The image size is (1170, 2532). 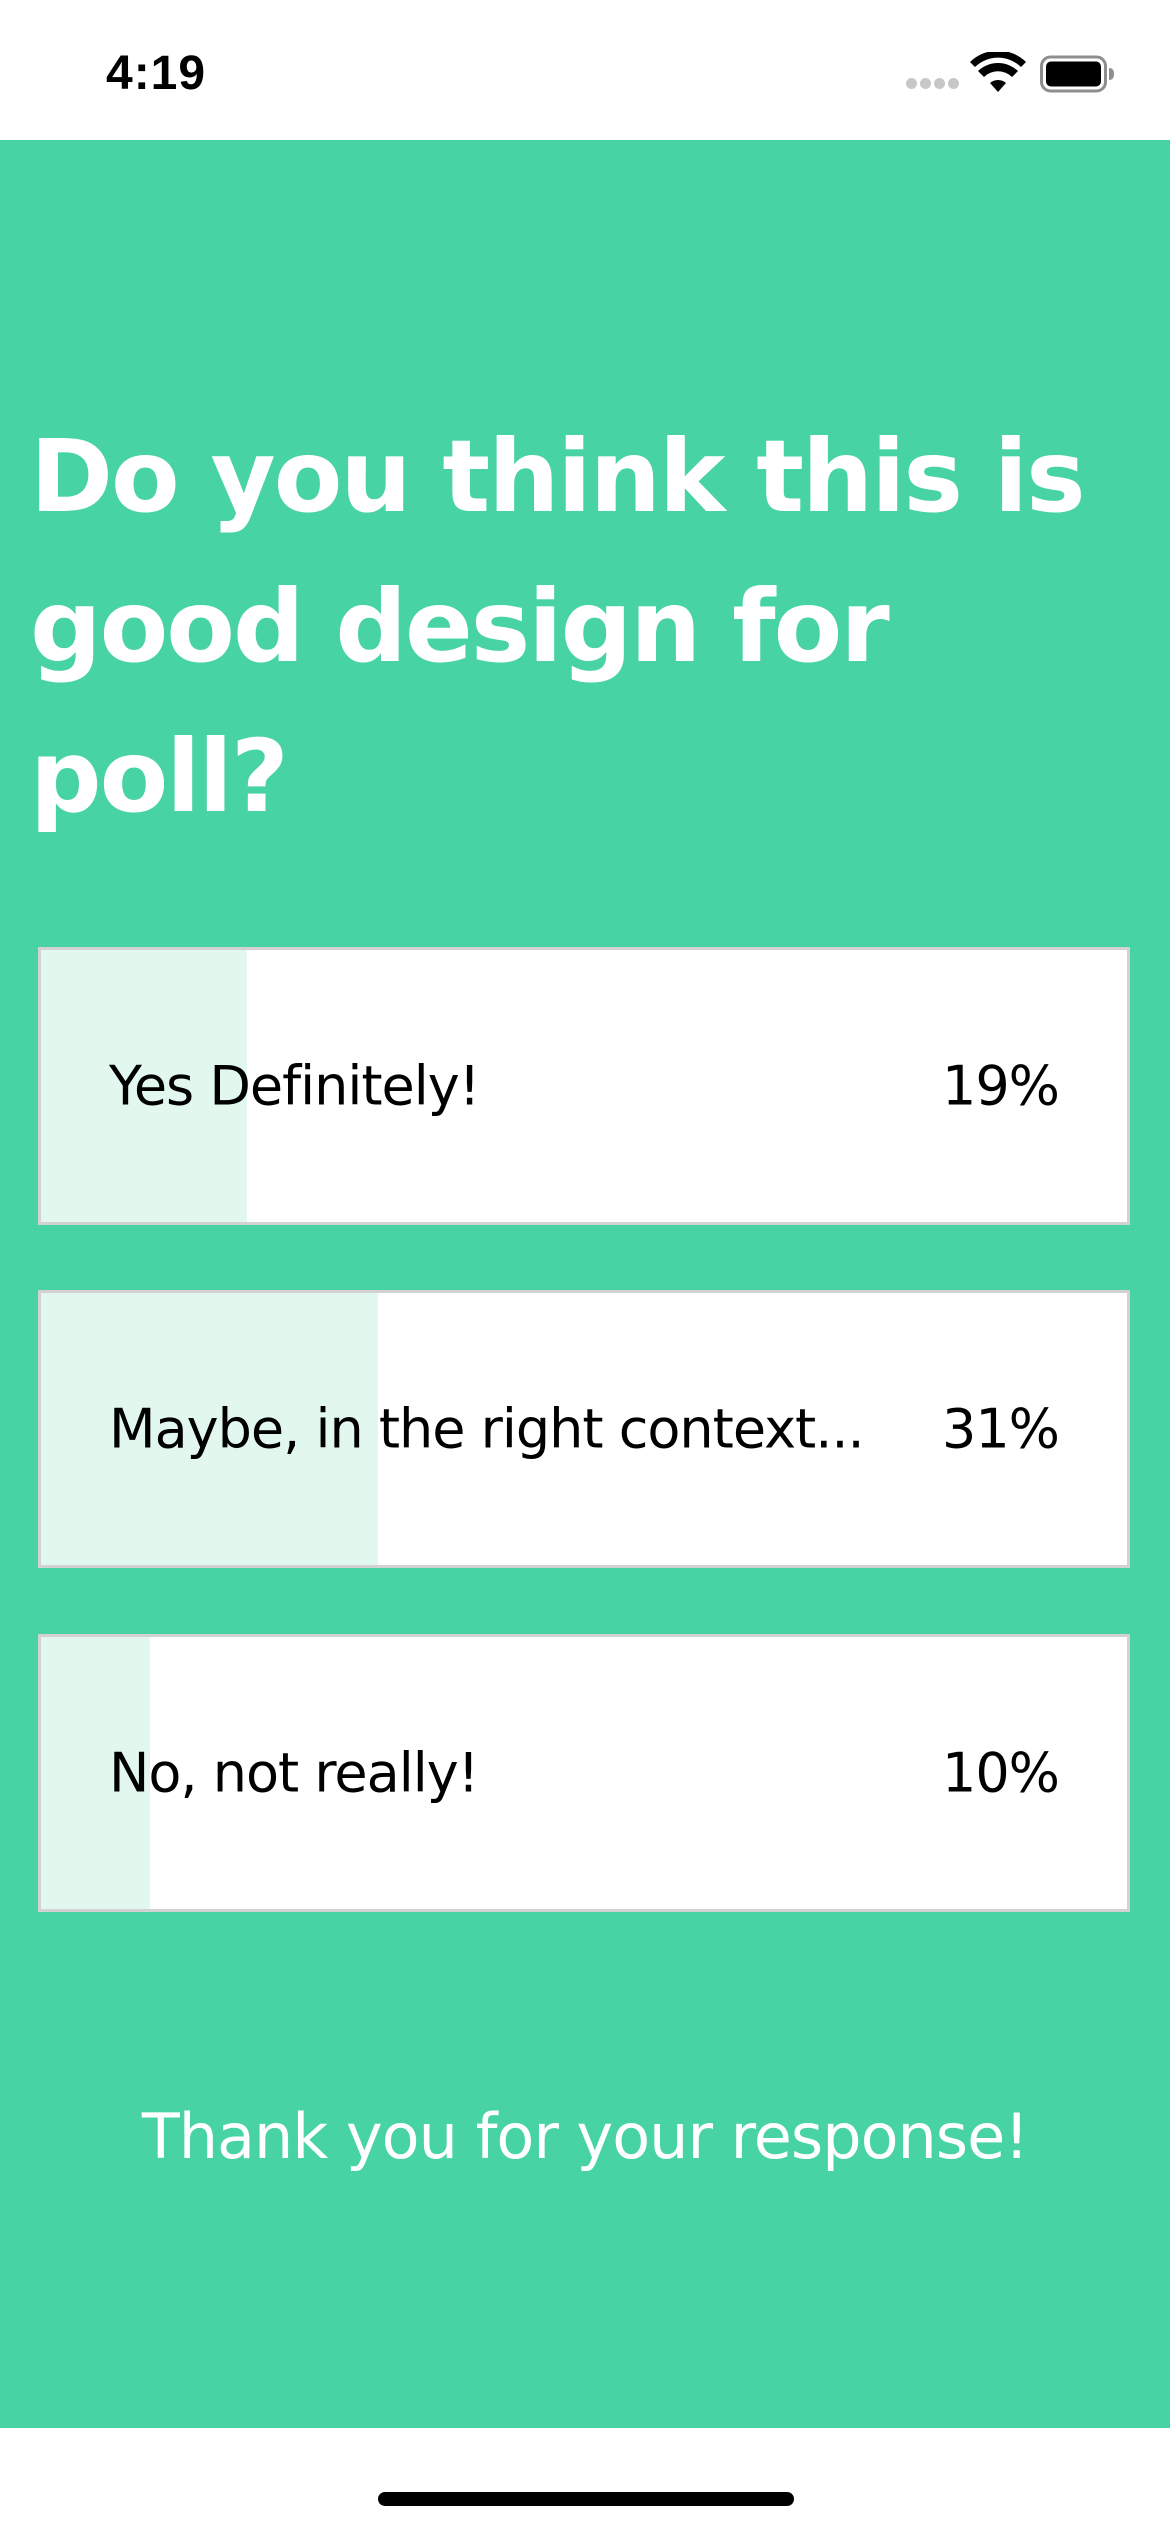 I want to click on poll-option-percent: 10%, so click(x=1000, y=1773).